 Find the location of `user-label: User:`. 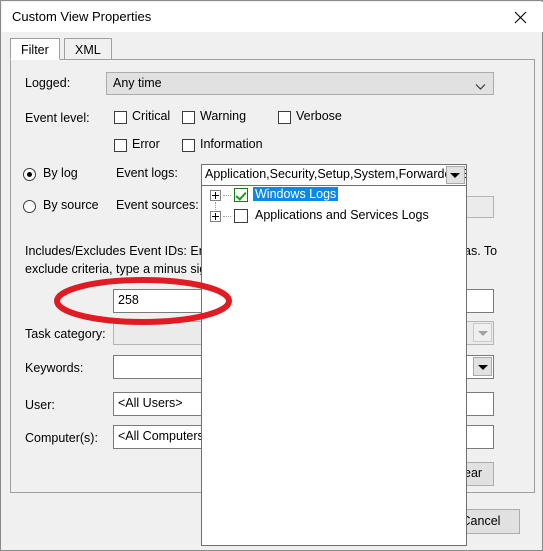

user-label: User: is located at coordinates (40, 405).